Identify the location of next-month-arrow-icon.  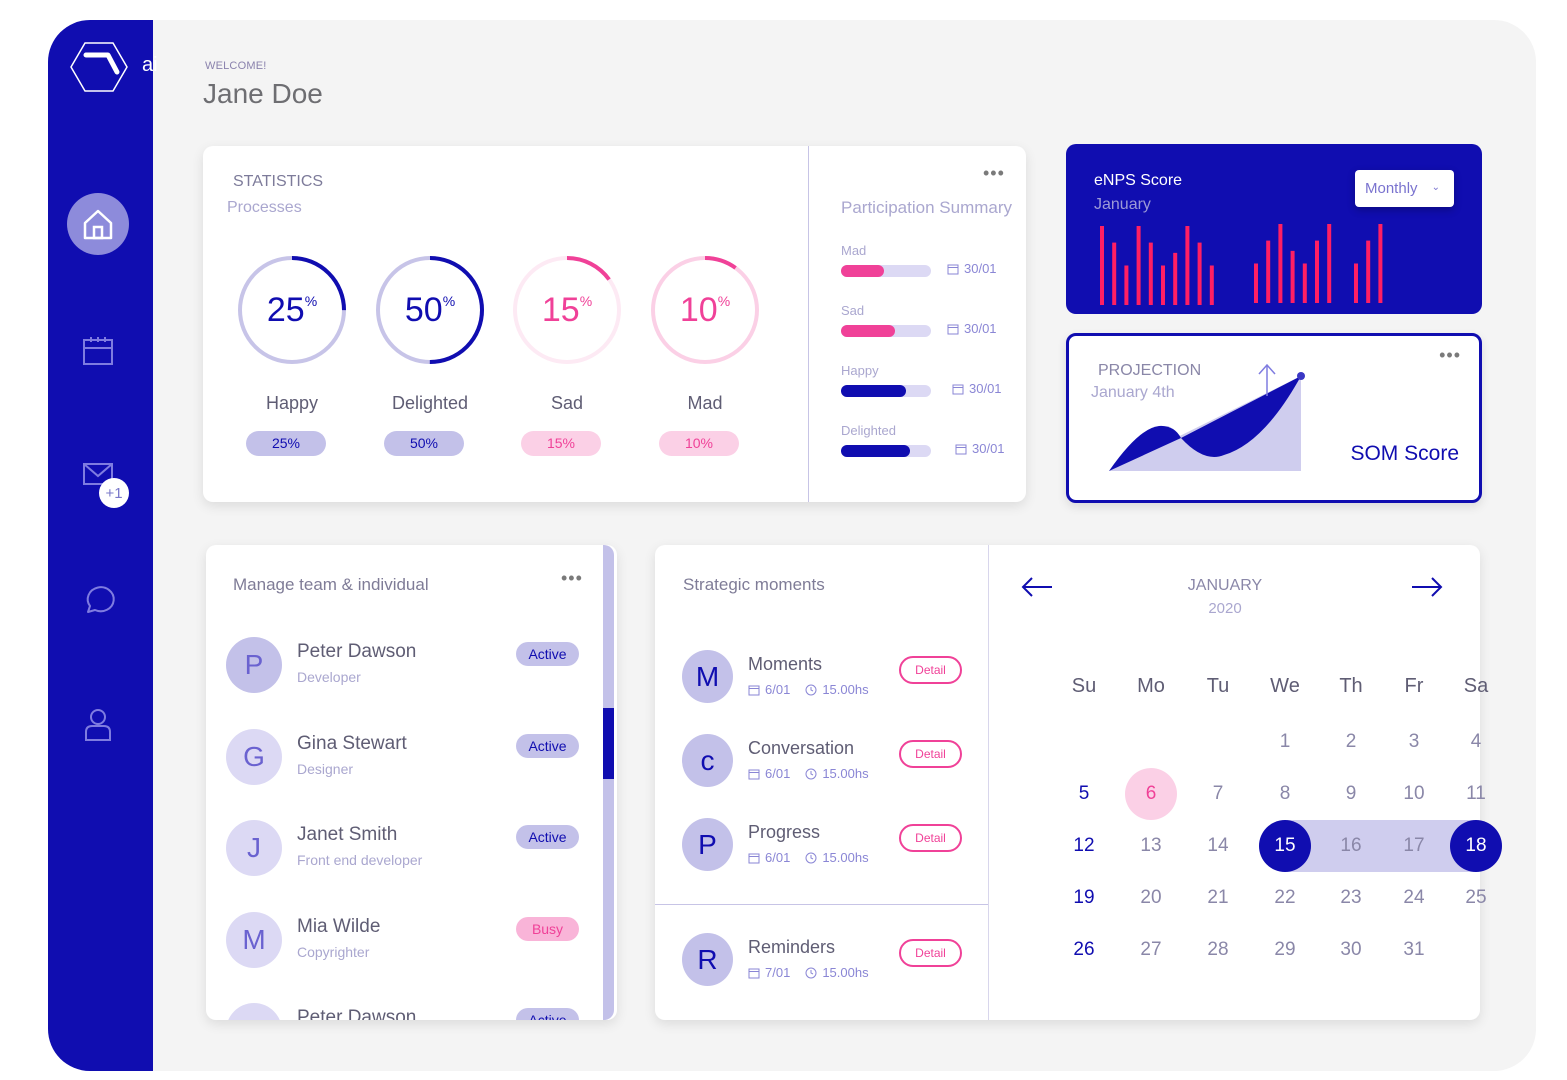
(1427, 587).